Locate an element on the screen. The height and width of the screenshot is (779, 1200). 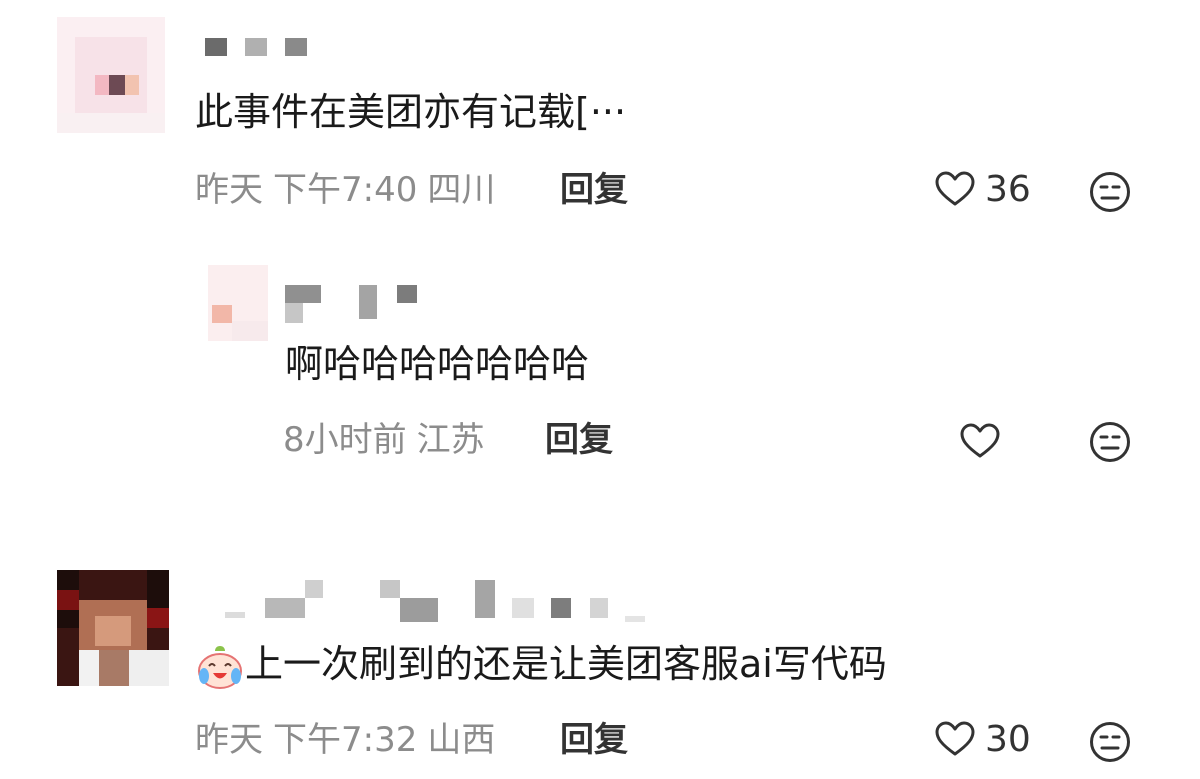
like-button: 36 is located at coordinates (982, 190).